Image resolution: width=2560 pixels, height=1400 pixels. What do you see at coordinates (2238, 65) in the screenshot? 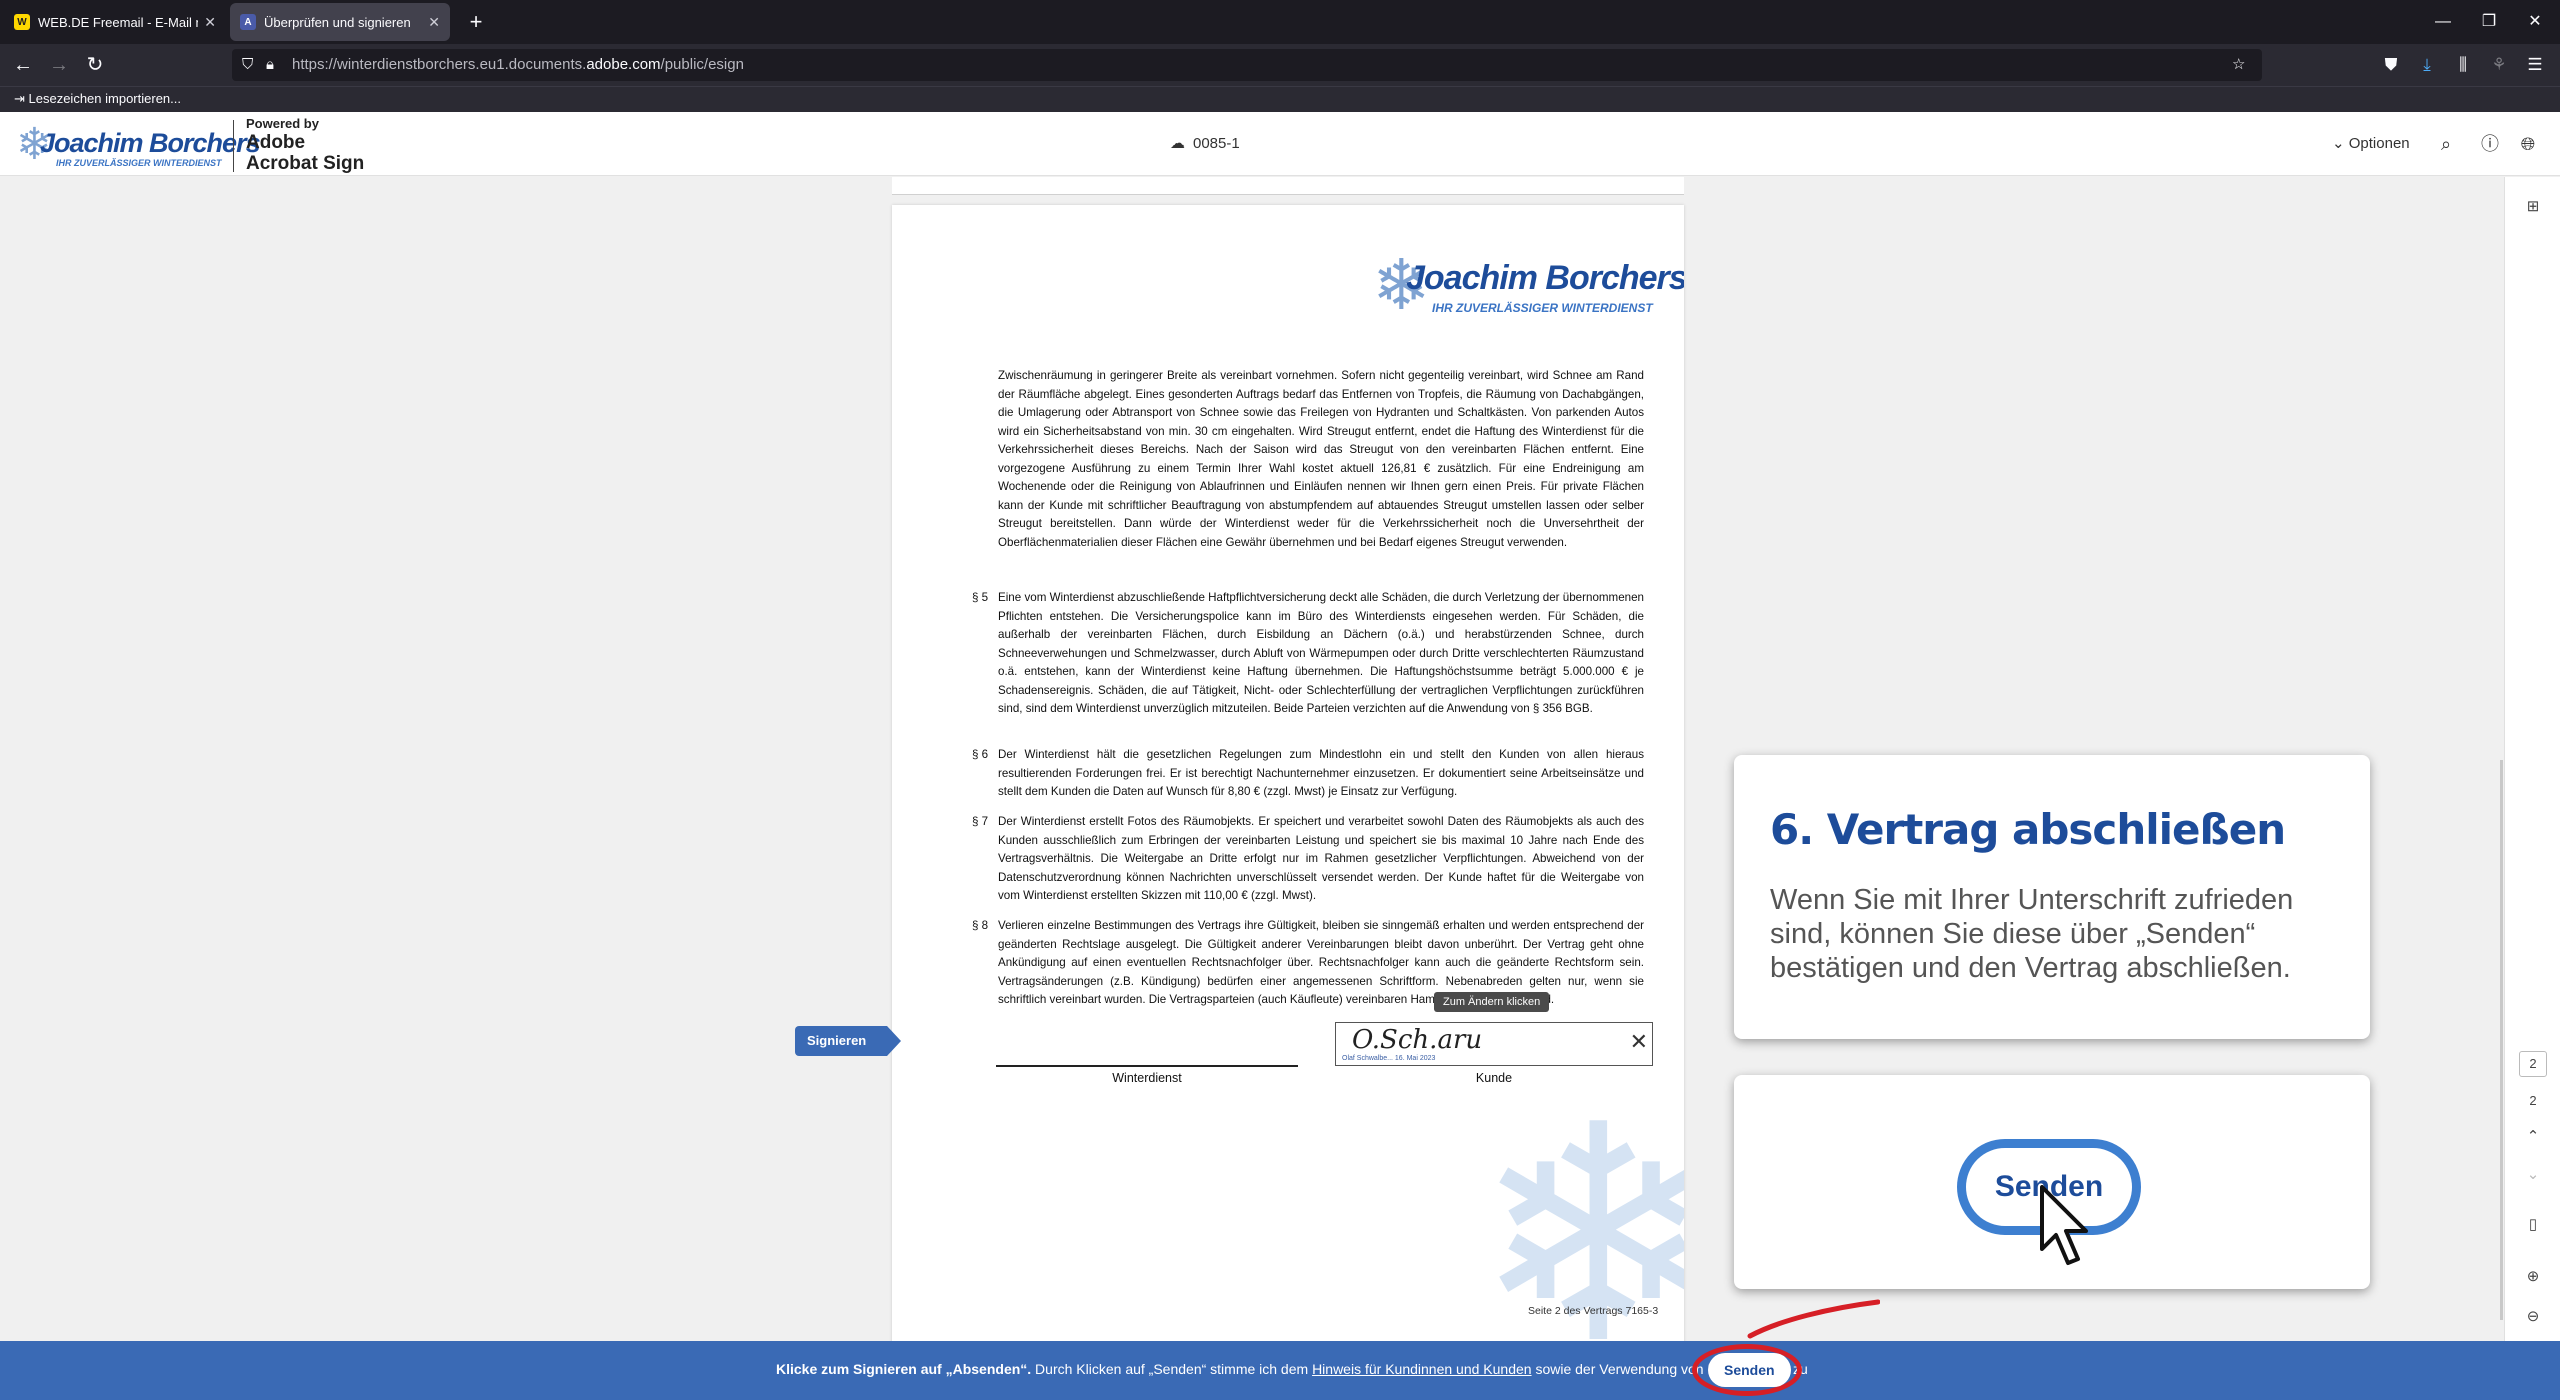
I see `bookmark-star-icon: ☆` at bounding box center [2238, 65].